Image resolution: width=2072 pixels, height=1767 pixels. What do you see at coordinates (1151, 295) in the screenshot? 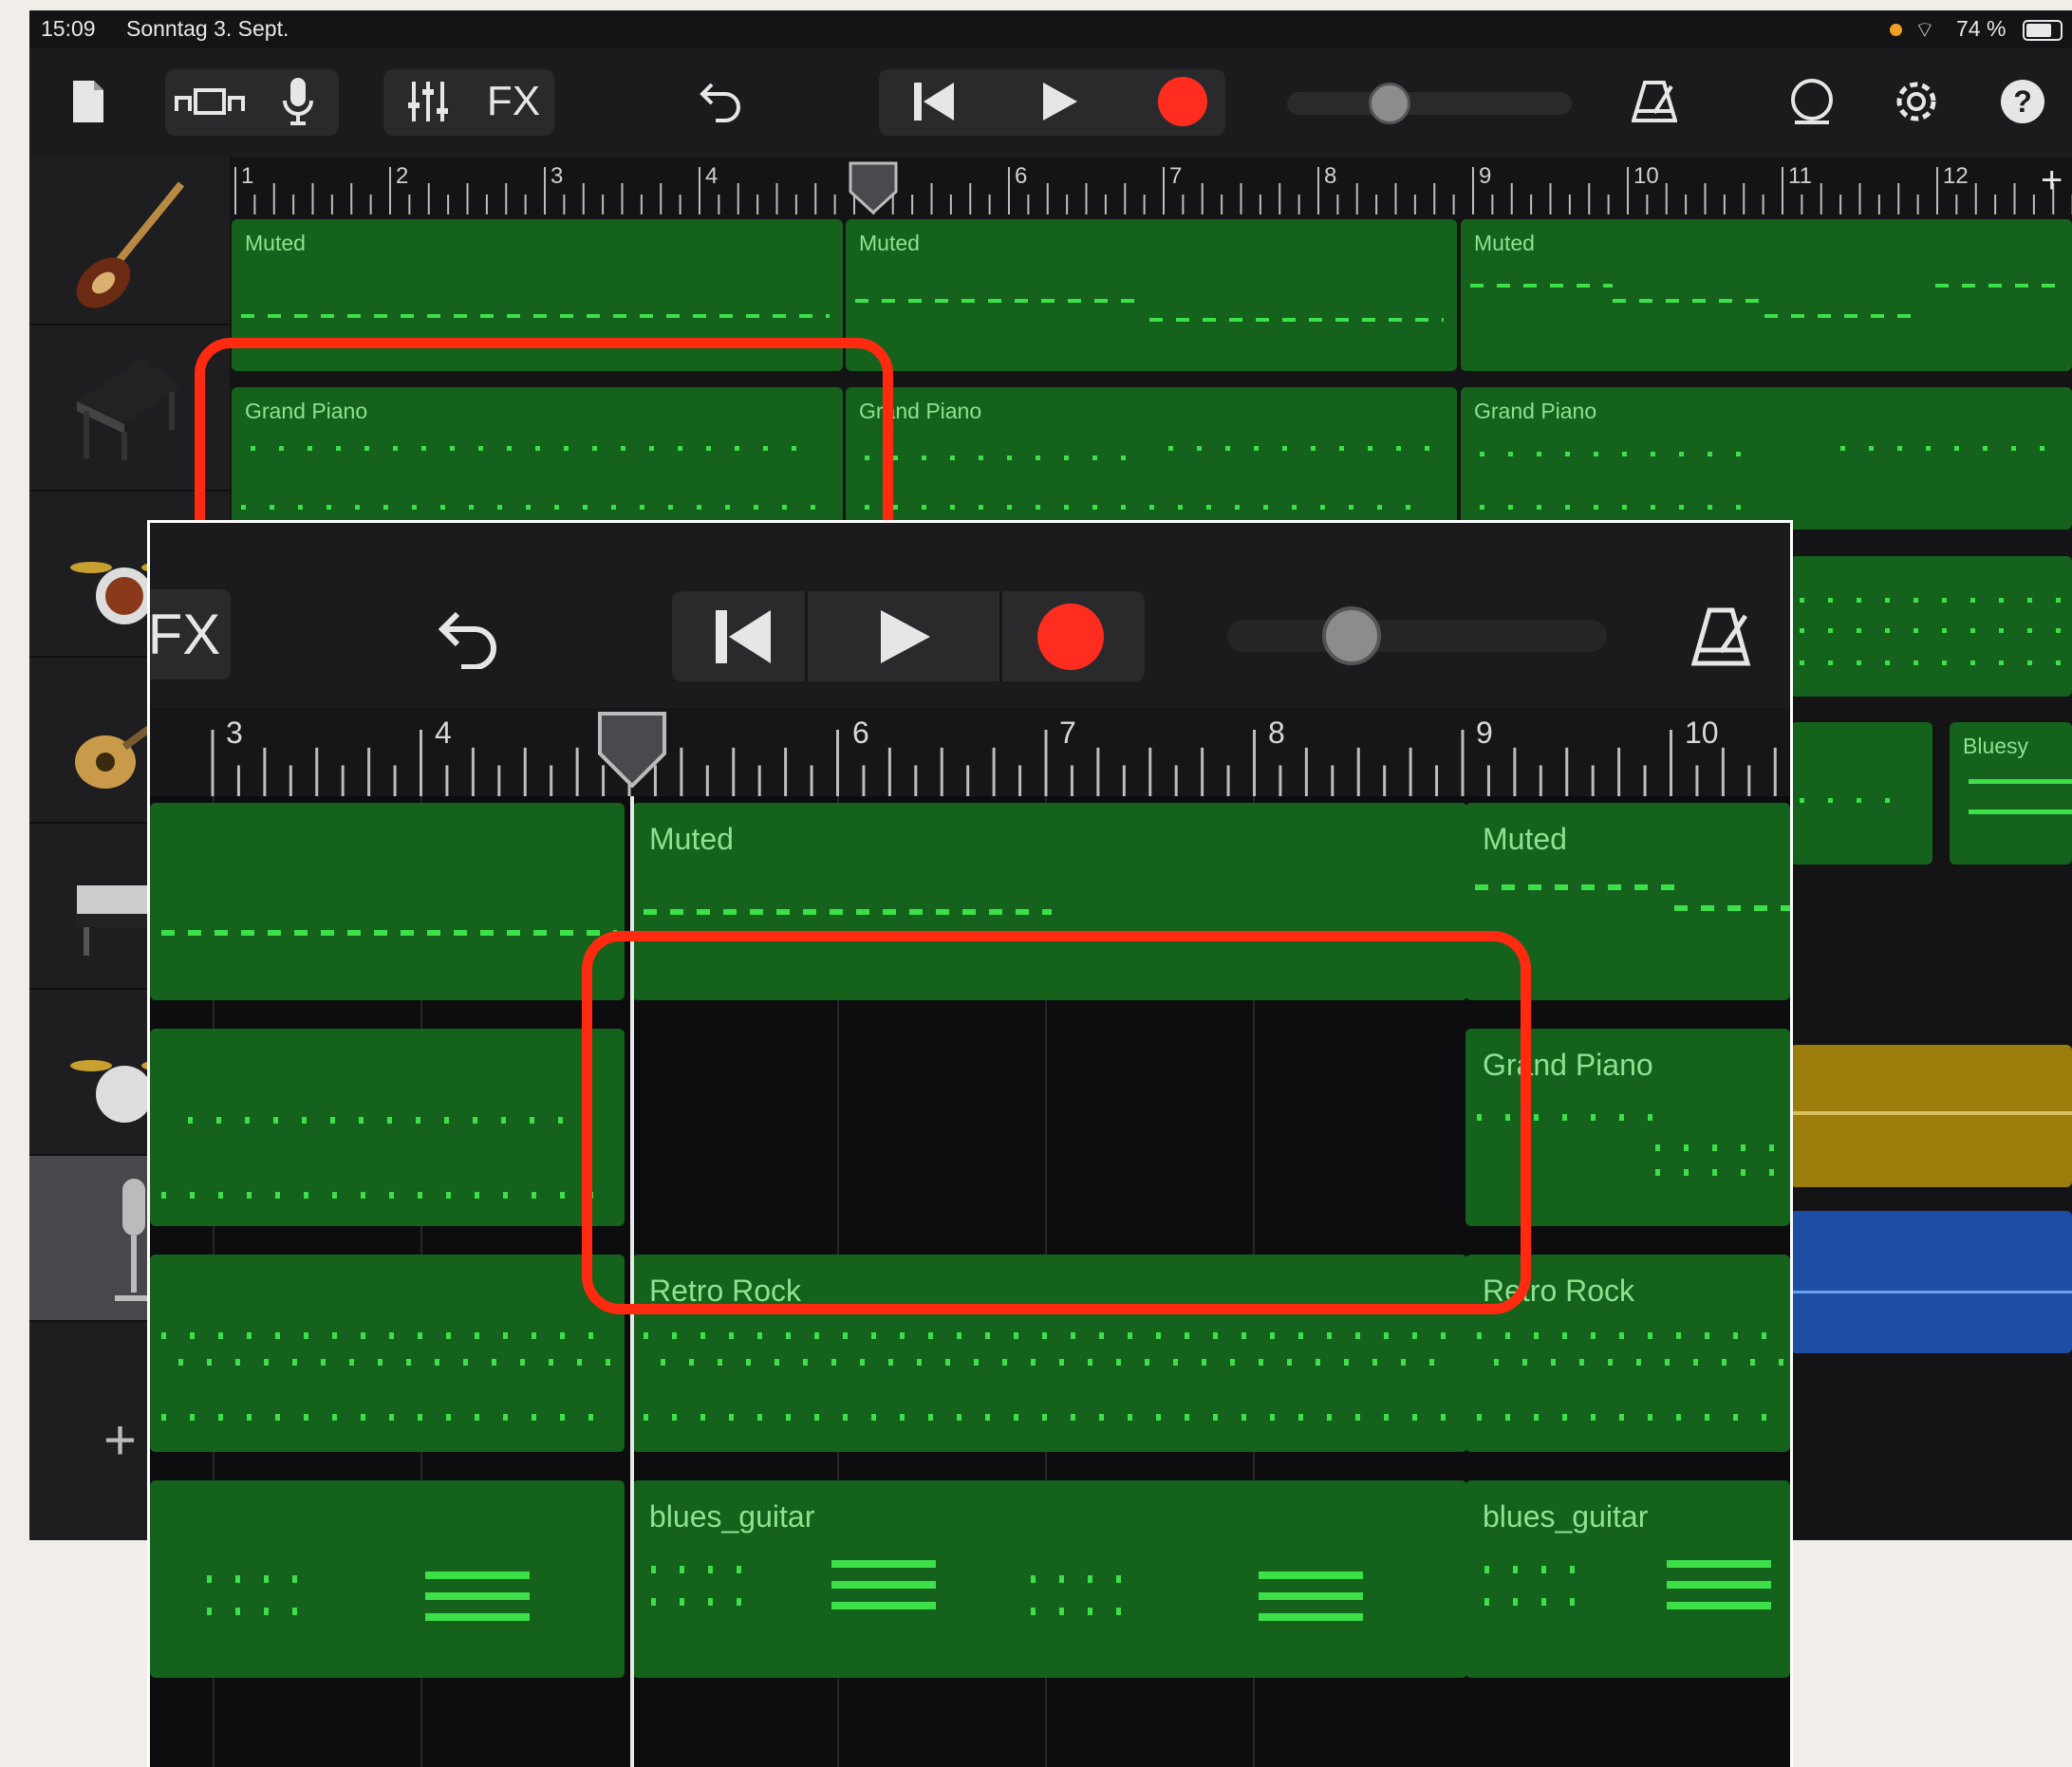
I see `region-muted-2: Muted` at bounding box center [1151, 295].